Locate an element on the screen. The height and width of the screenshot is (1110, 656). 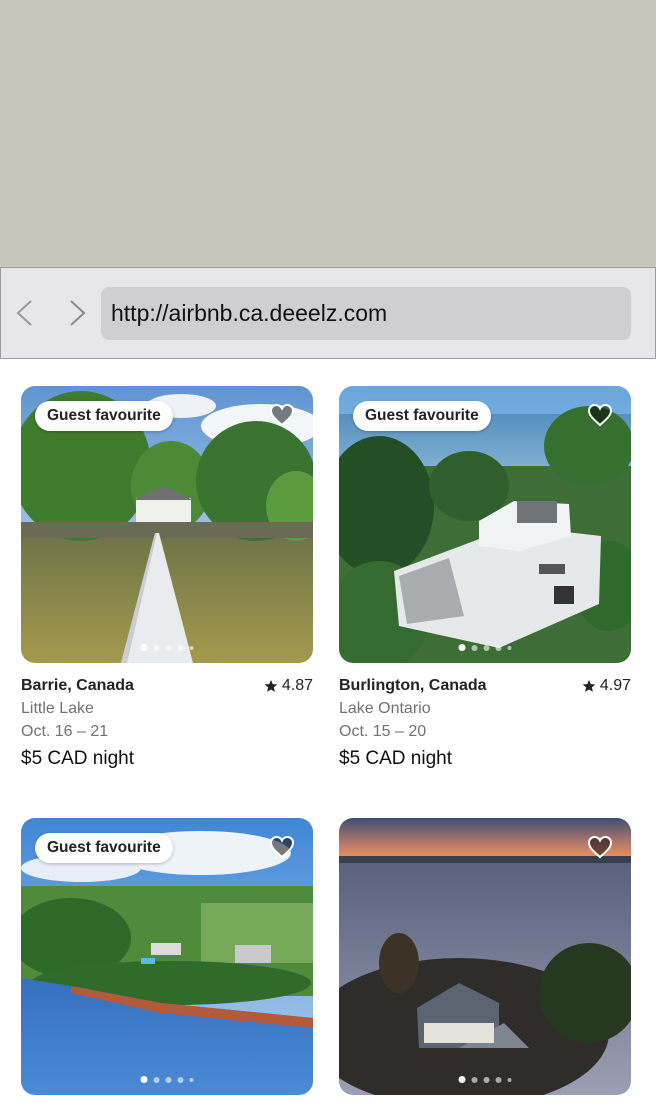
listing-card: Guest favourite is located at coordinates (167, 956).